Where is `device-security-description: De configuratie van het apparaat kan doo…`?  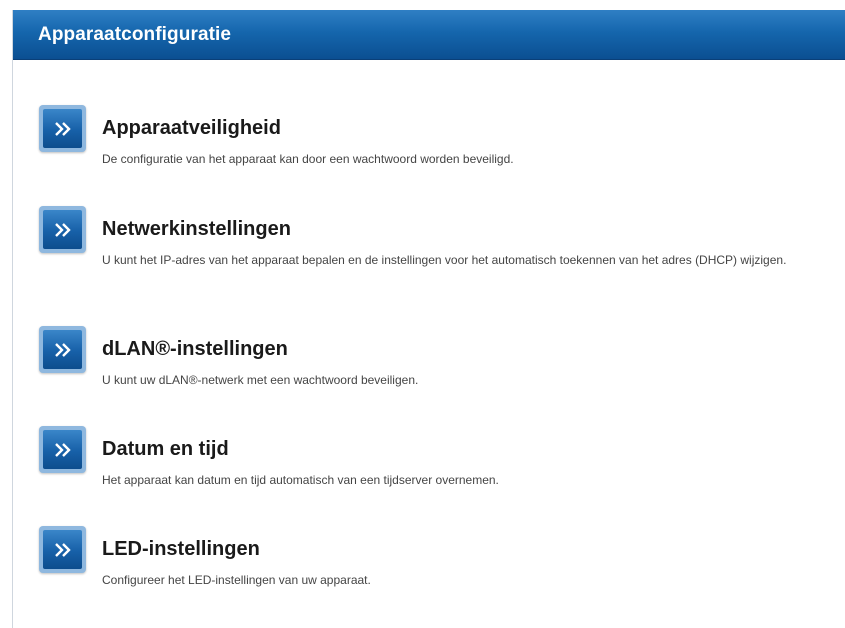 device-security-description: De configuratie van het apparaat kan doo… is located at coordinates (308, 159).